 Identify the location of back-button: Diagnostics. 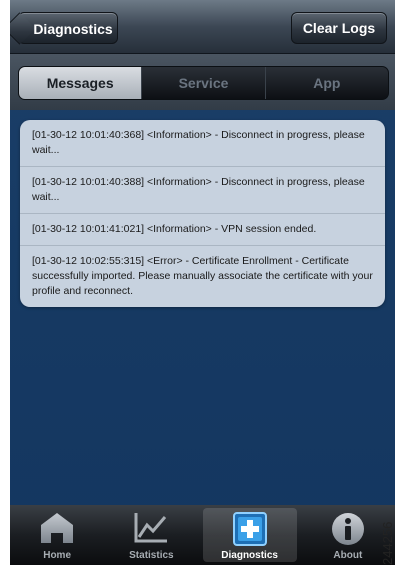
(64, 28).